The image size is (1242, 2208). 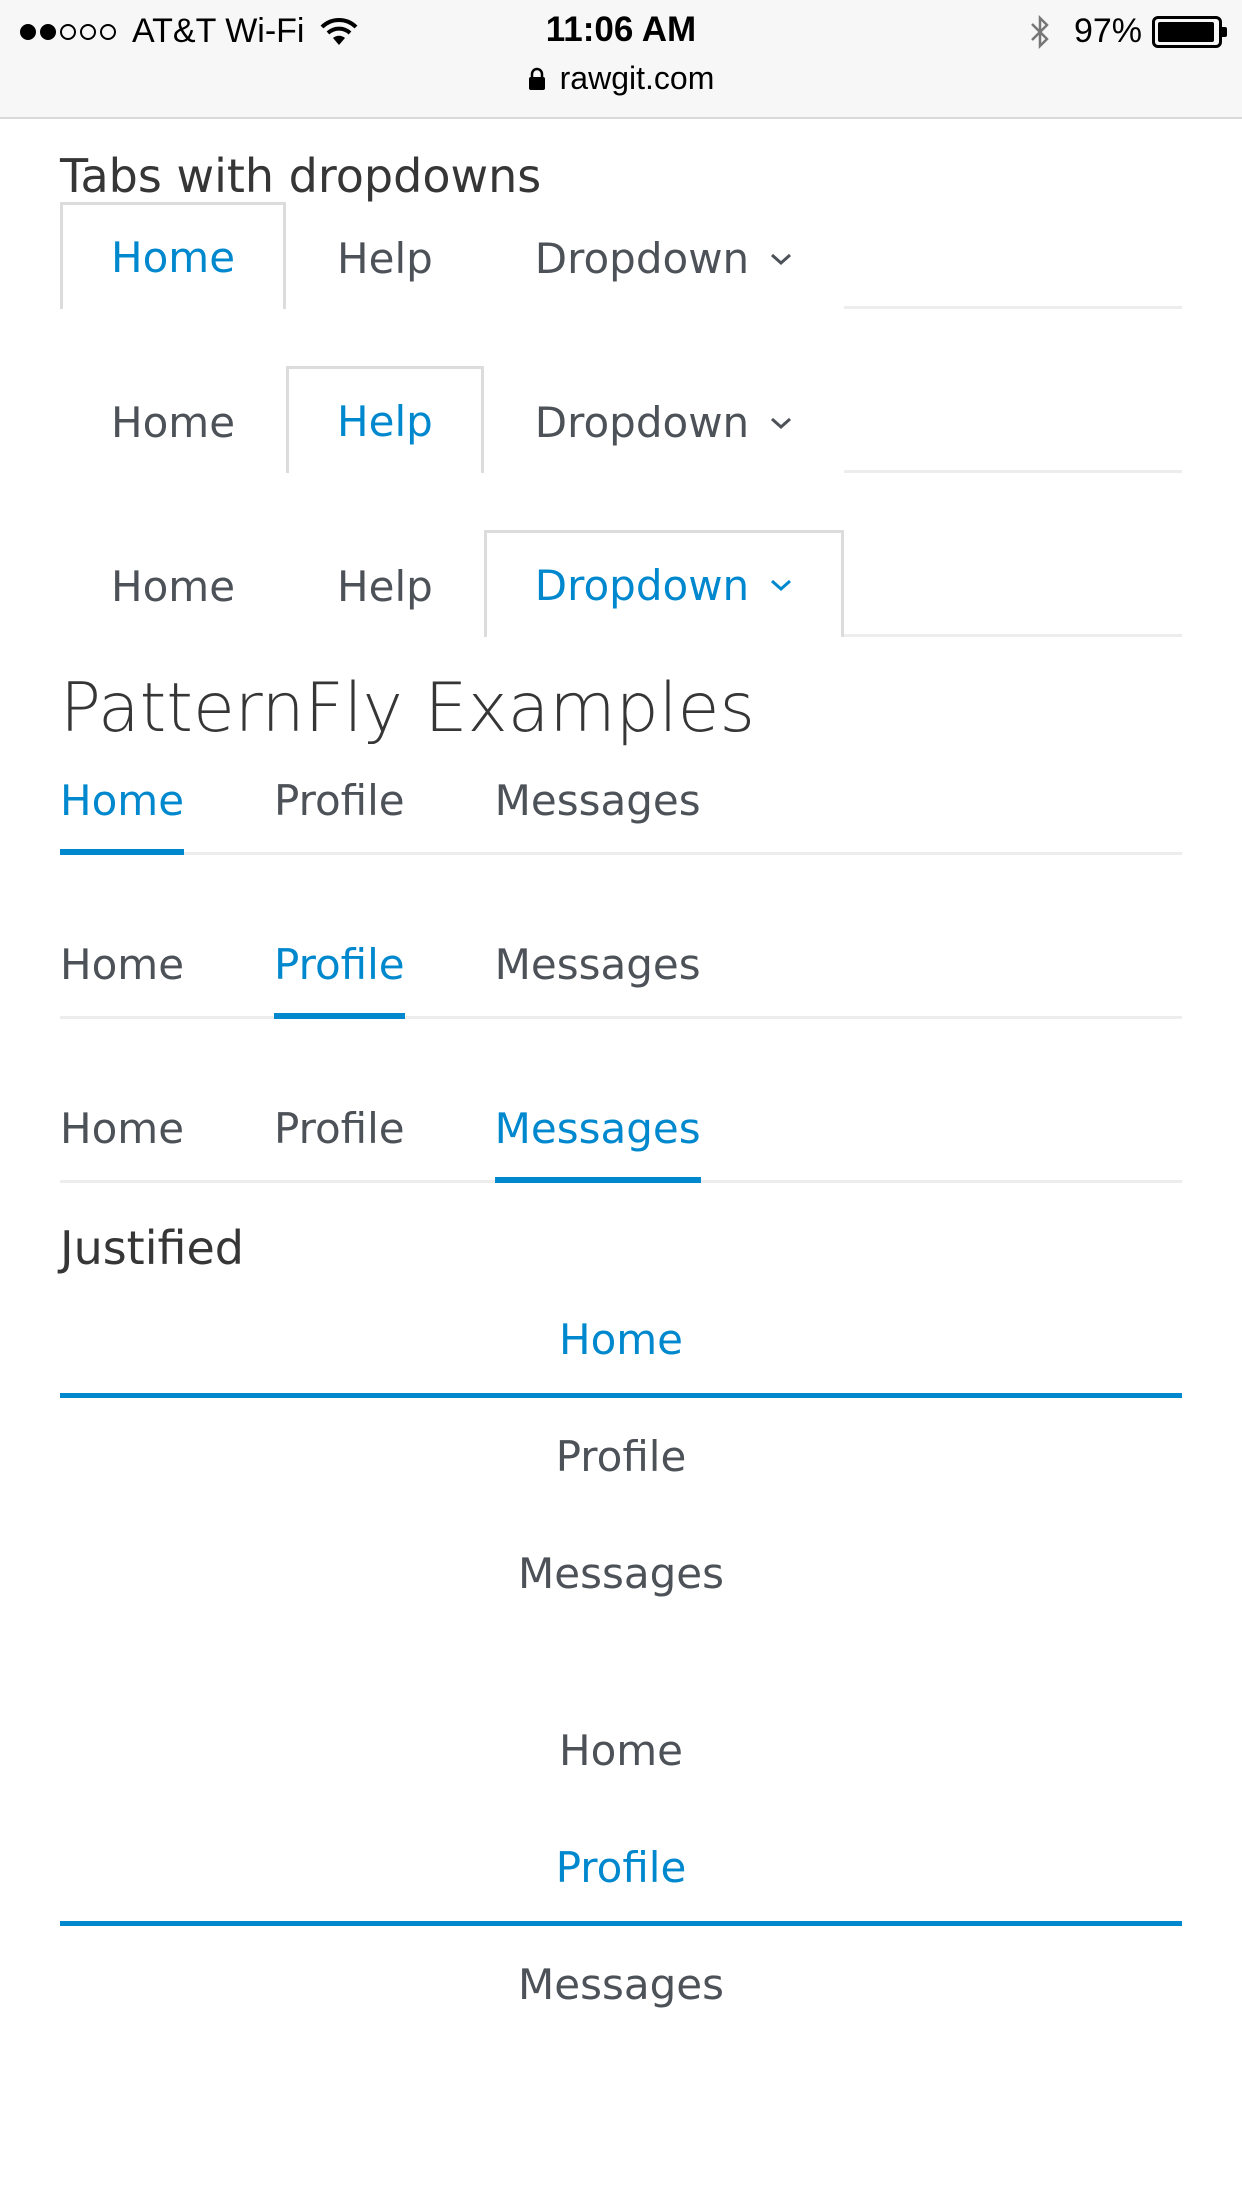 I want to click on section-title-justified: Justified, so click(x=152, y=1248).